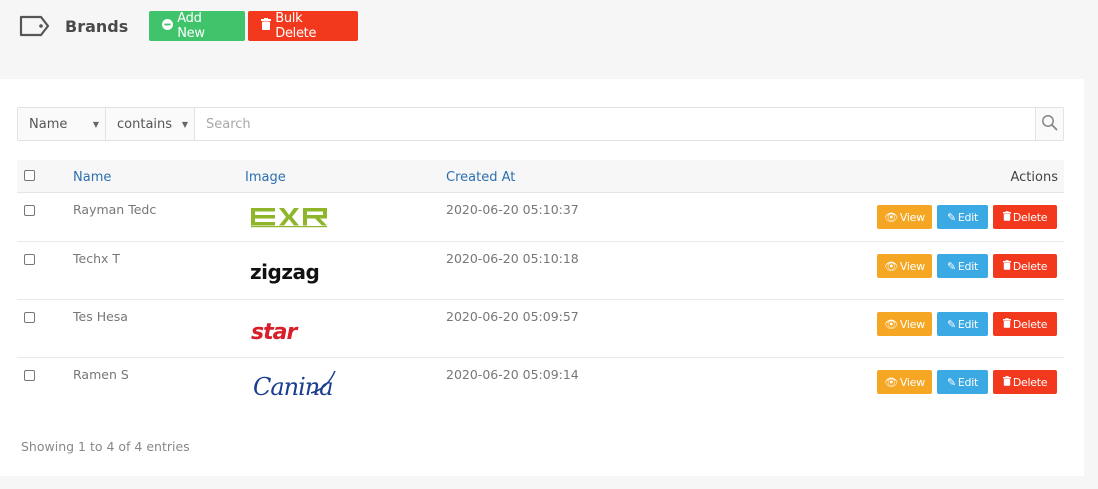 The image size is (1098, 489). What do you see at coordinates (35, 26) in the screenshot?
I see `tag-icon` at bounding box center [35, 26].